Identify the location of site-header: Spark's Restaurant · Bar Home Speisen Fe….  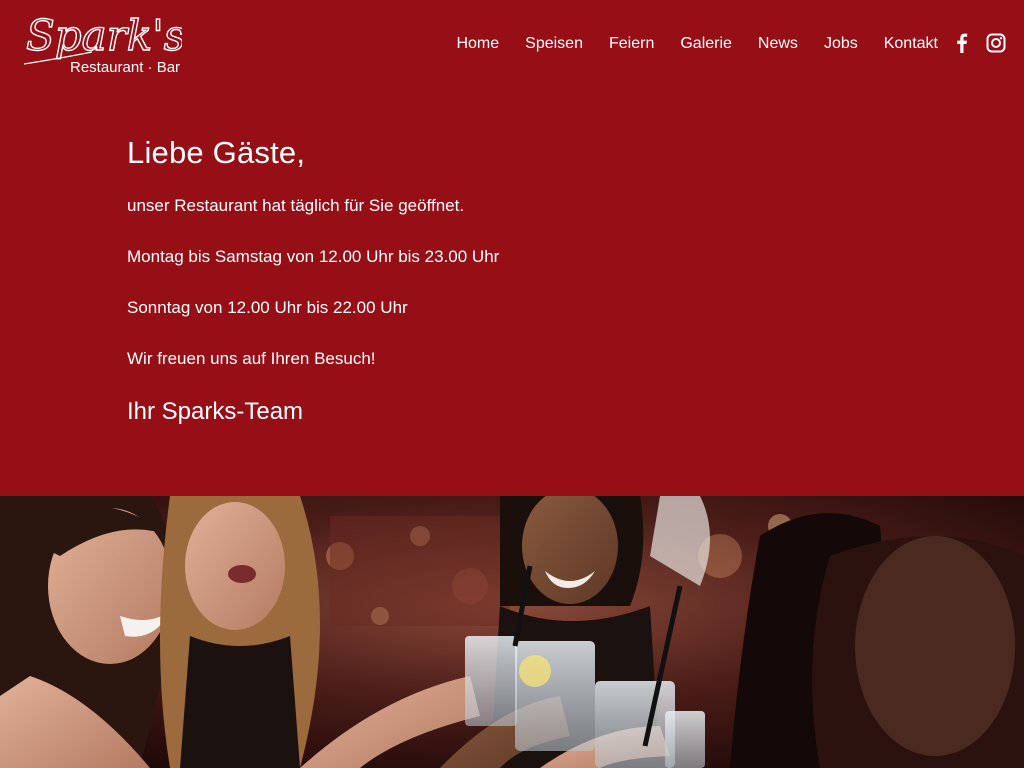
(512, 45).